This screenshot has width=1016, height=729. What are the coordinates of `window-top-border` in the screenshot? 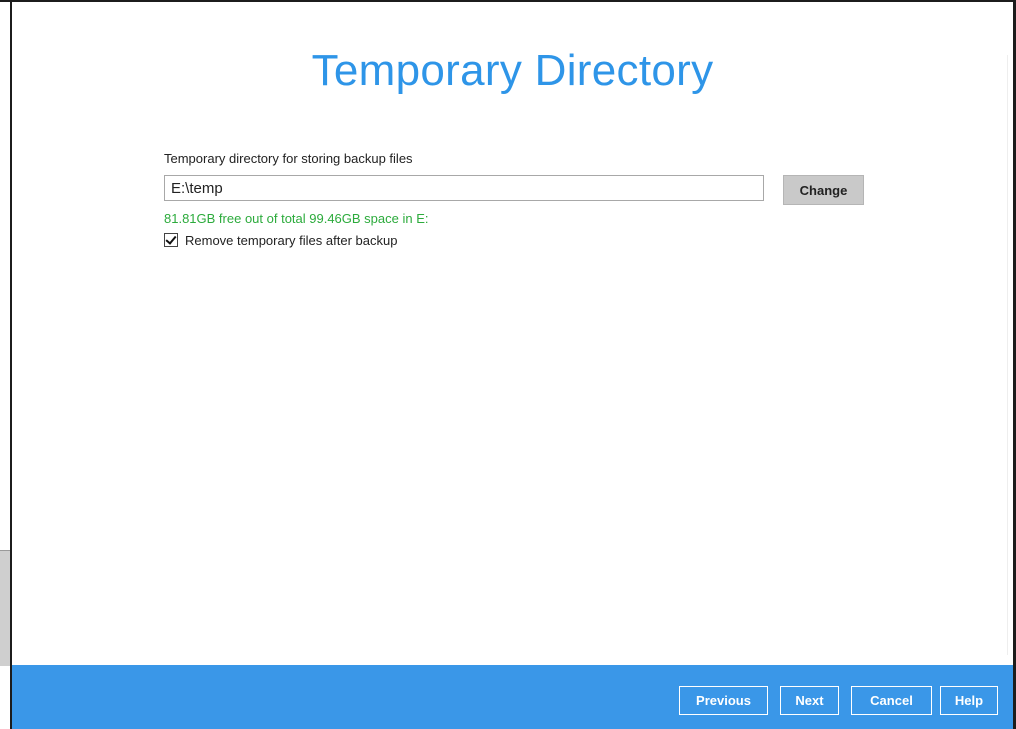 It's located at (508, 1).